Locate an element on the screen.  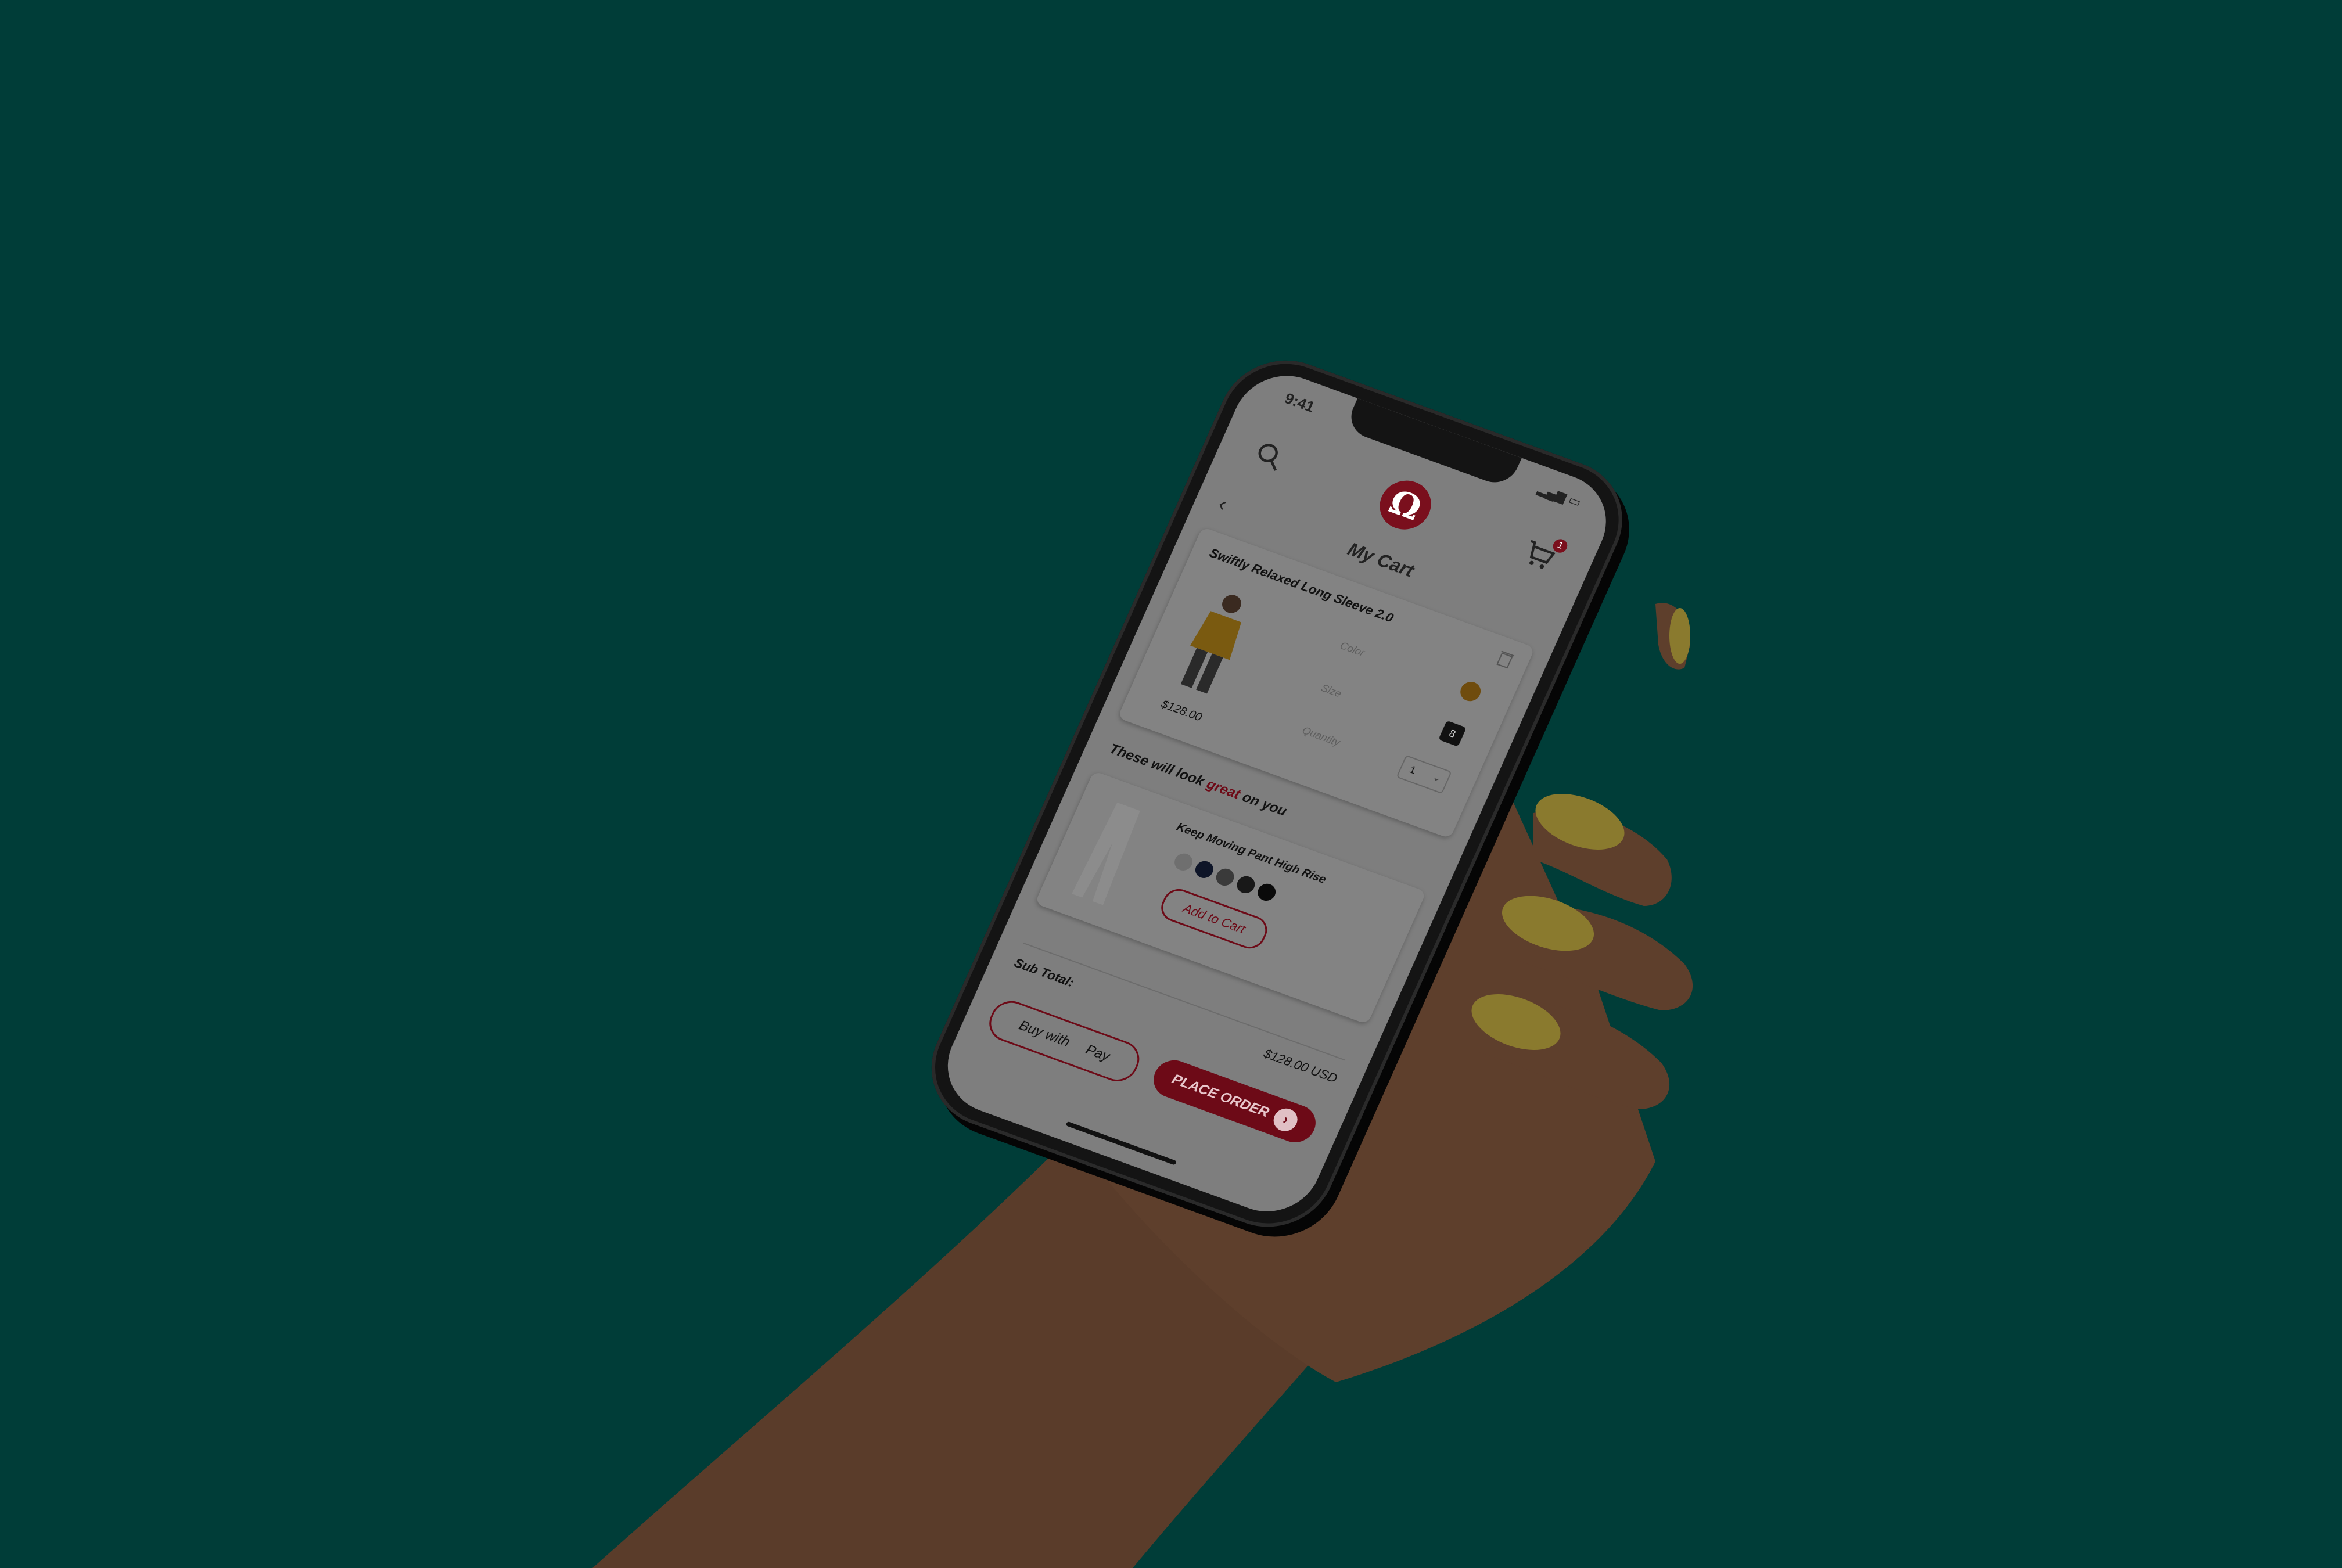
subtotal-value: $128.00 USD is located at coordinates (1300, 1066).